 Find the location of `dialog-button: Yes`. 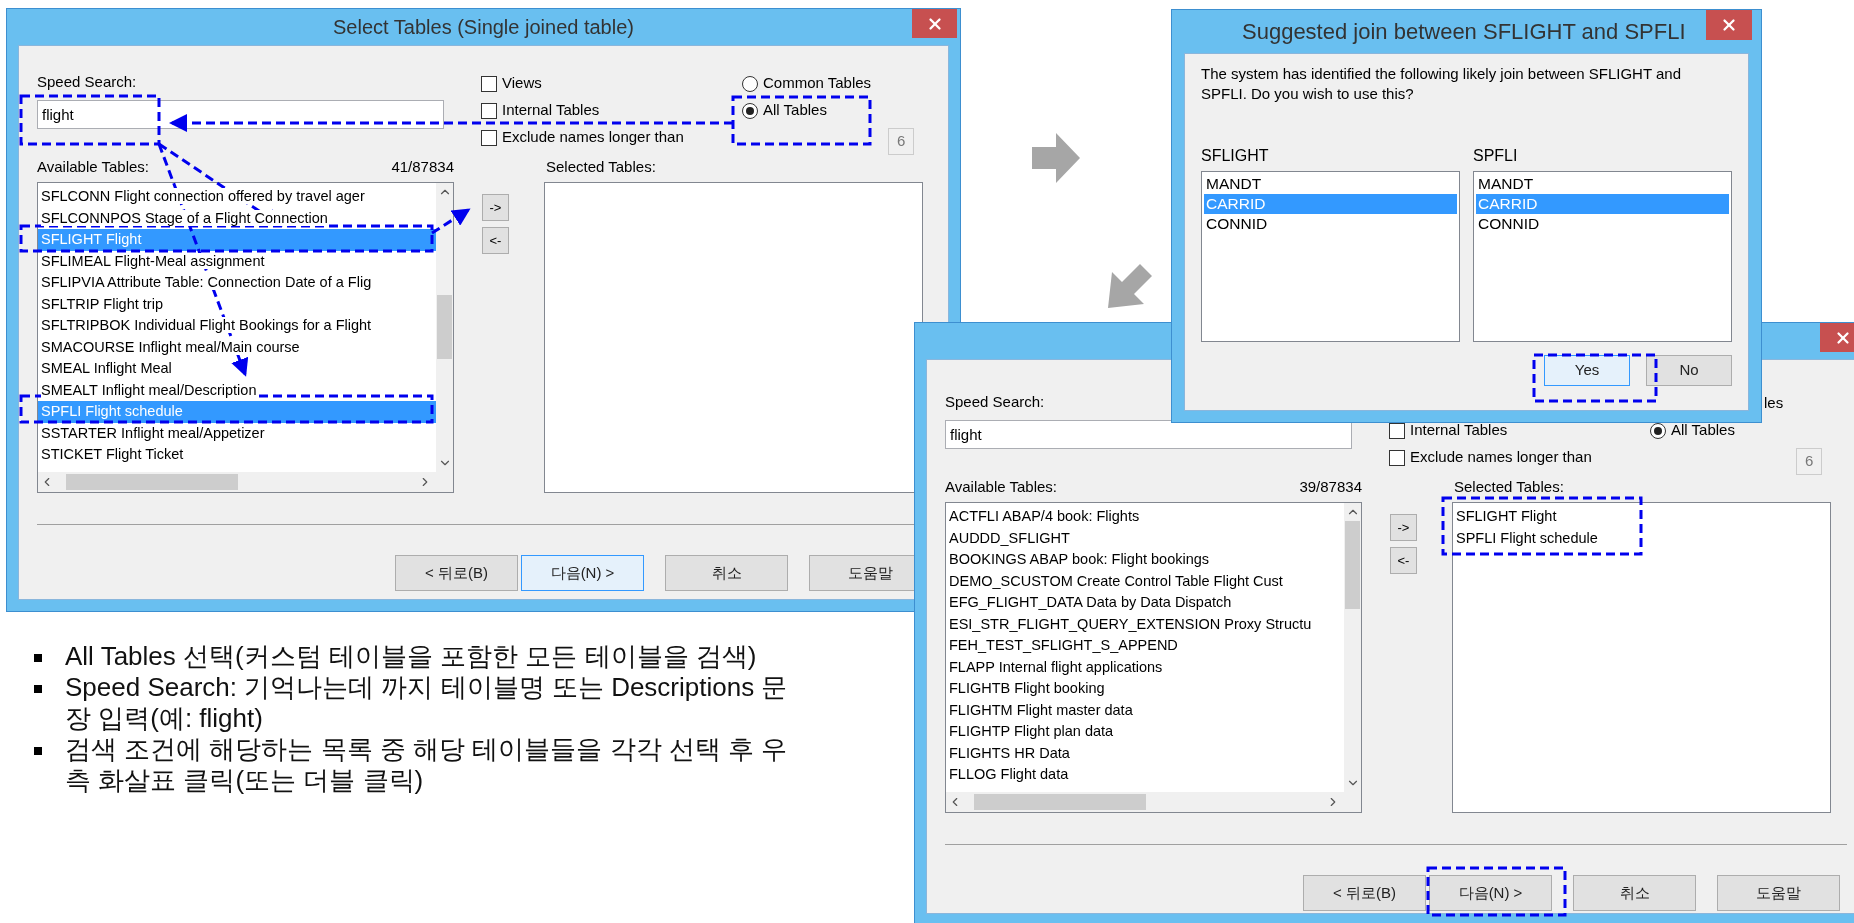

dialog-button: Yes is located at coordinates (1587, 370).